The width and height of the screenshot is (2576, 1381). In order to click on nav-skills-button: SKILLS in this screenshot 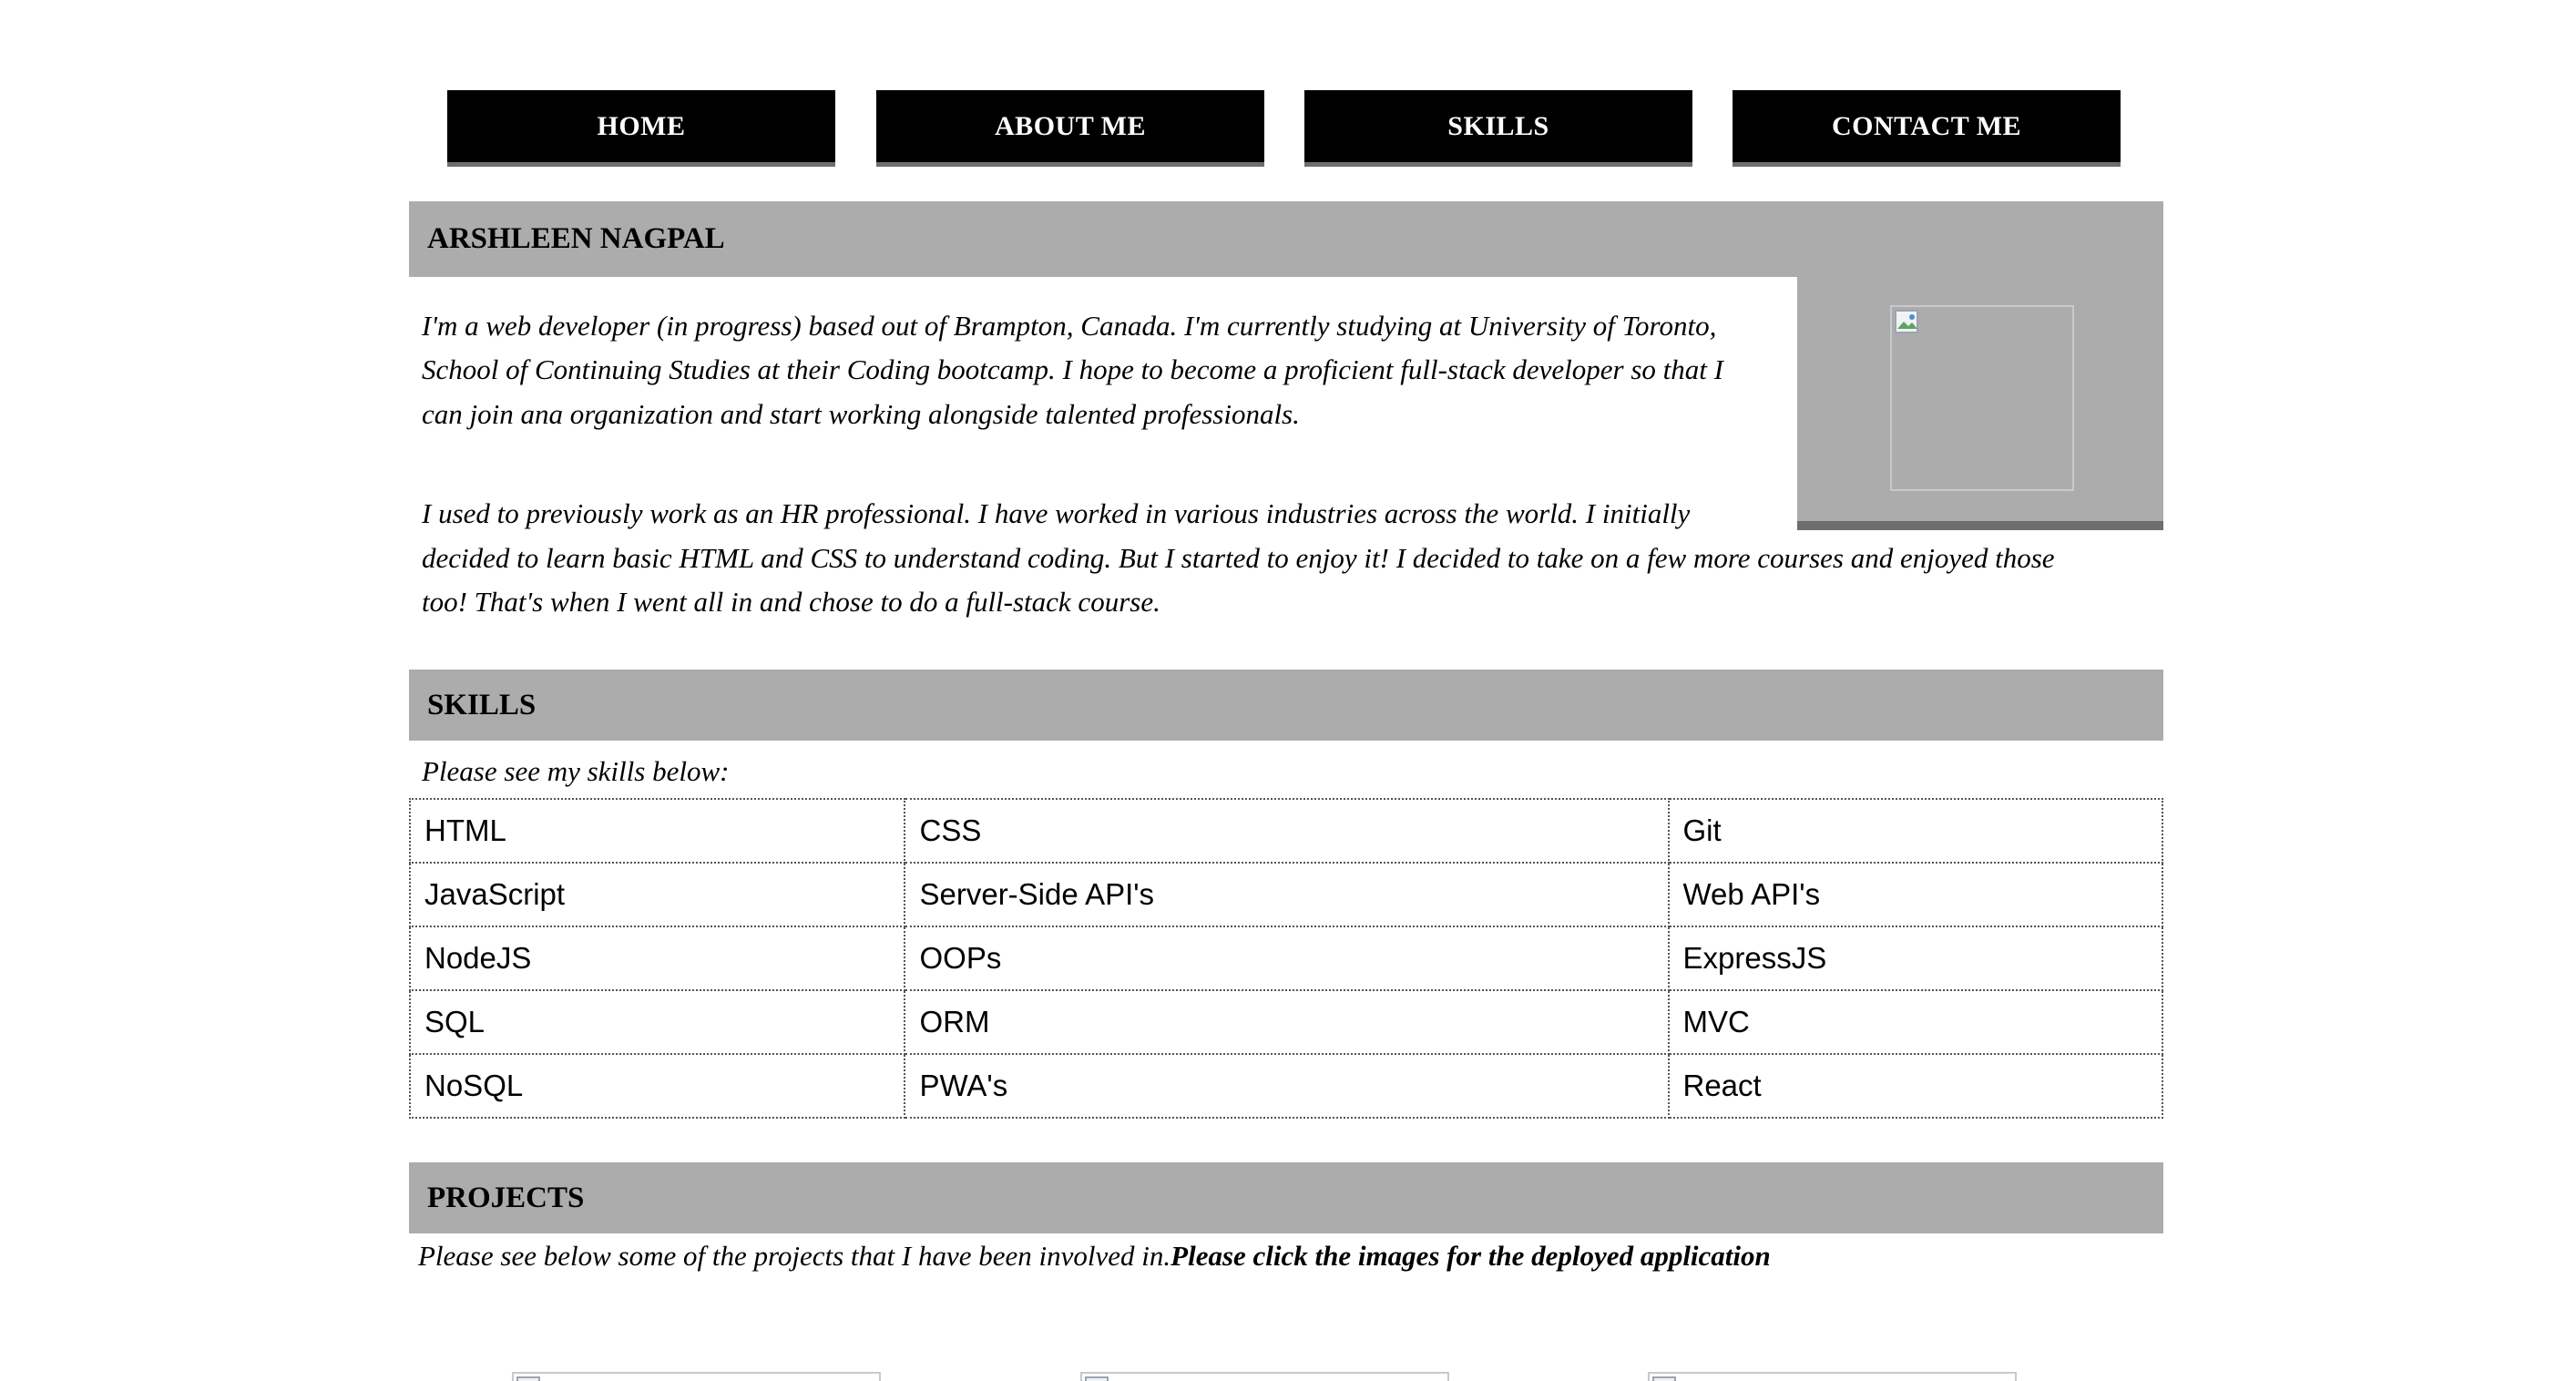, I will do `click(1498, 126)`.